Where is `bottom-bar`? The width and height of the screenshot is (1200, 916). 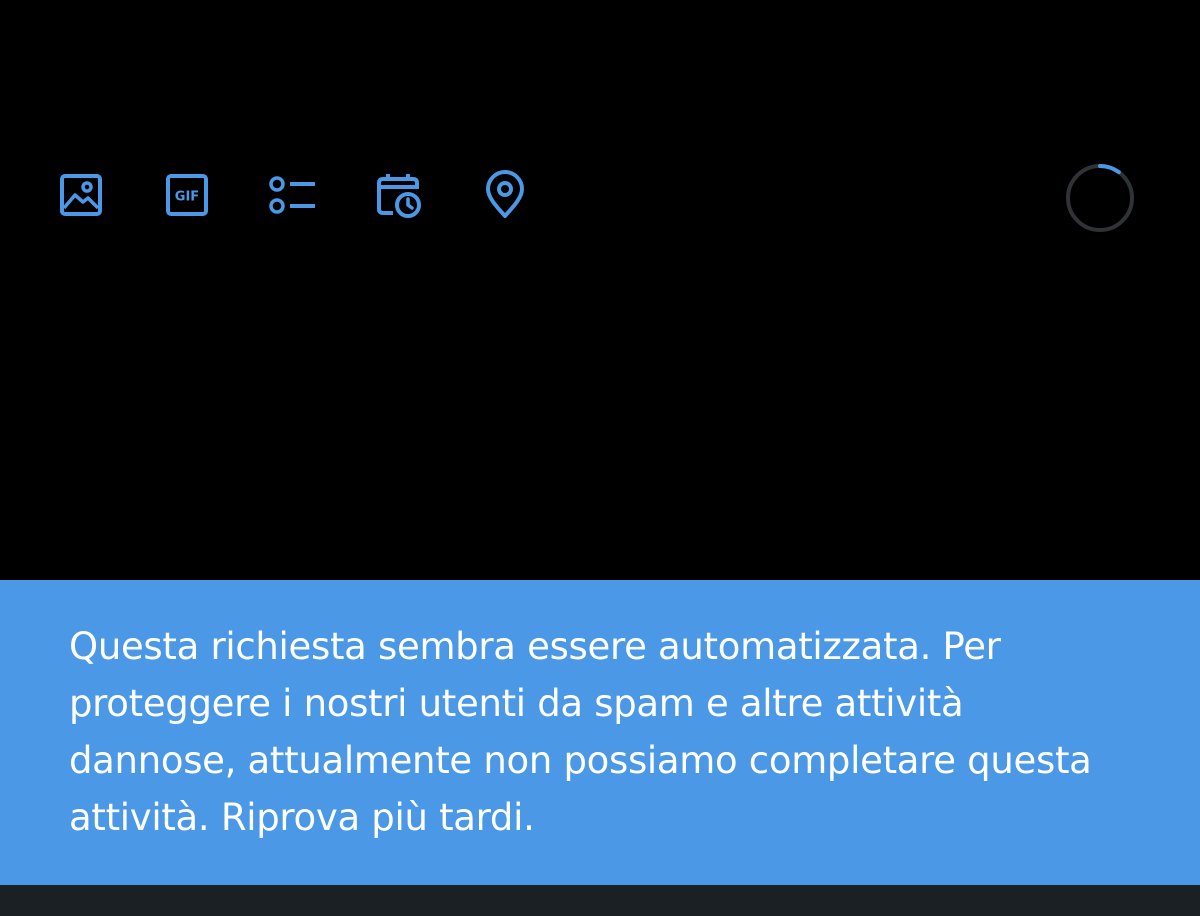
bottom-bar is located at coordinates (600, 900).